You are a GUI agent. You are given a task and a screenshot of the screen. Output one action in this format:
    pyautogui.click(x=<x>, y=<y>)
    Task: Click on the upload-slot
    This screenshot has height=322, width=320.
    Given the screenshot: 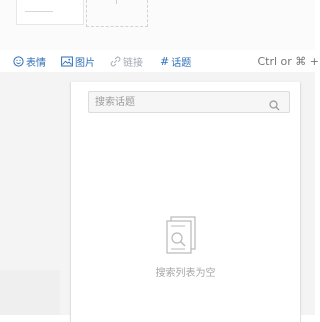 What is the action you would take?
    pyautogui.click(x=117, y=13)
    